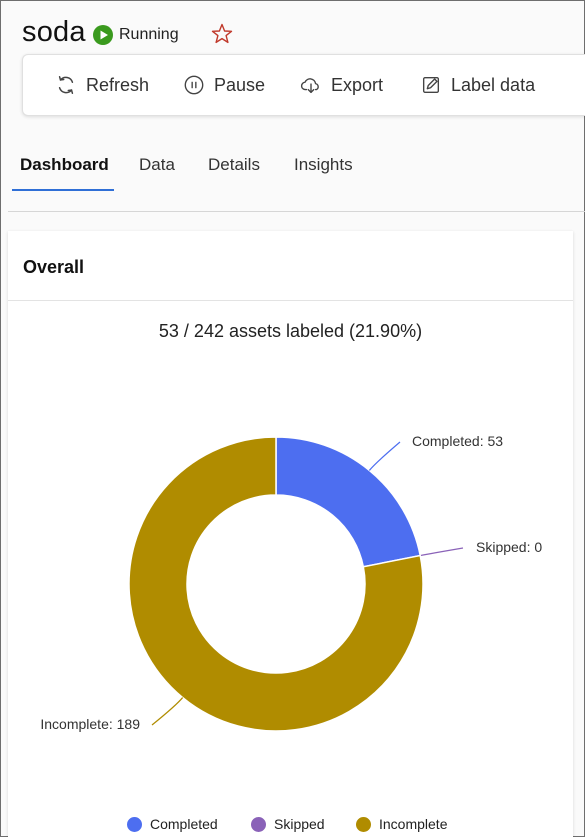 The width and height of the screenshot is (585, 837). Describe the element at coordinates (240, 84) in the screenshot. I see `pause-label: Pause` at that location.